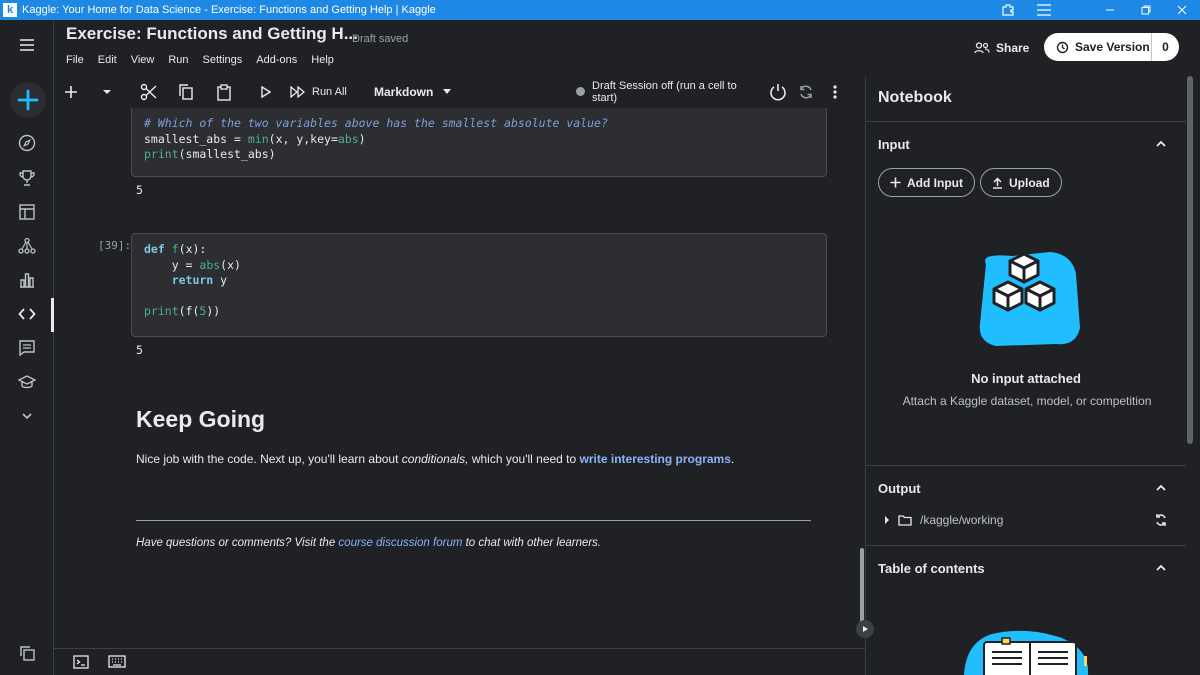 Image resolution: width=1200 pixels, height=675 pixels. What do you see at coordinates (460, 661) in the screenshot?
I see `bottom-bar` at bounding box center [460, 661].